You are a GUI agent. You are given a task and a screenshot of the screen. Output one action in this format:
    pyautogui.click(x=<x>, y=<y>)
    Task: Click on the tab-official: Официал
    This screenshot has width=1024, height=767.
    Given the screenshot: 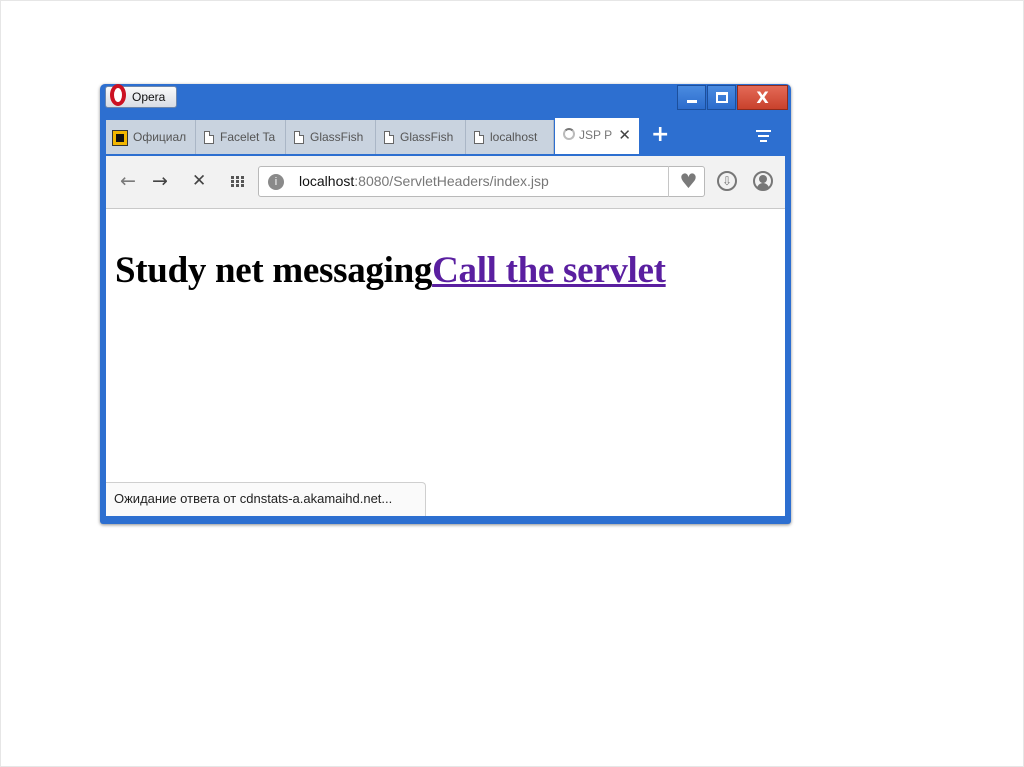 What is the action you would take?
    pyautogui.click(x=151, y=137)
    